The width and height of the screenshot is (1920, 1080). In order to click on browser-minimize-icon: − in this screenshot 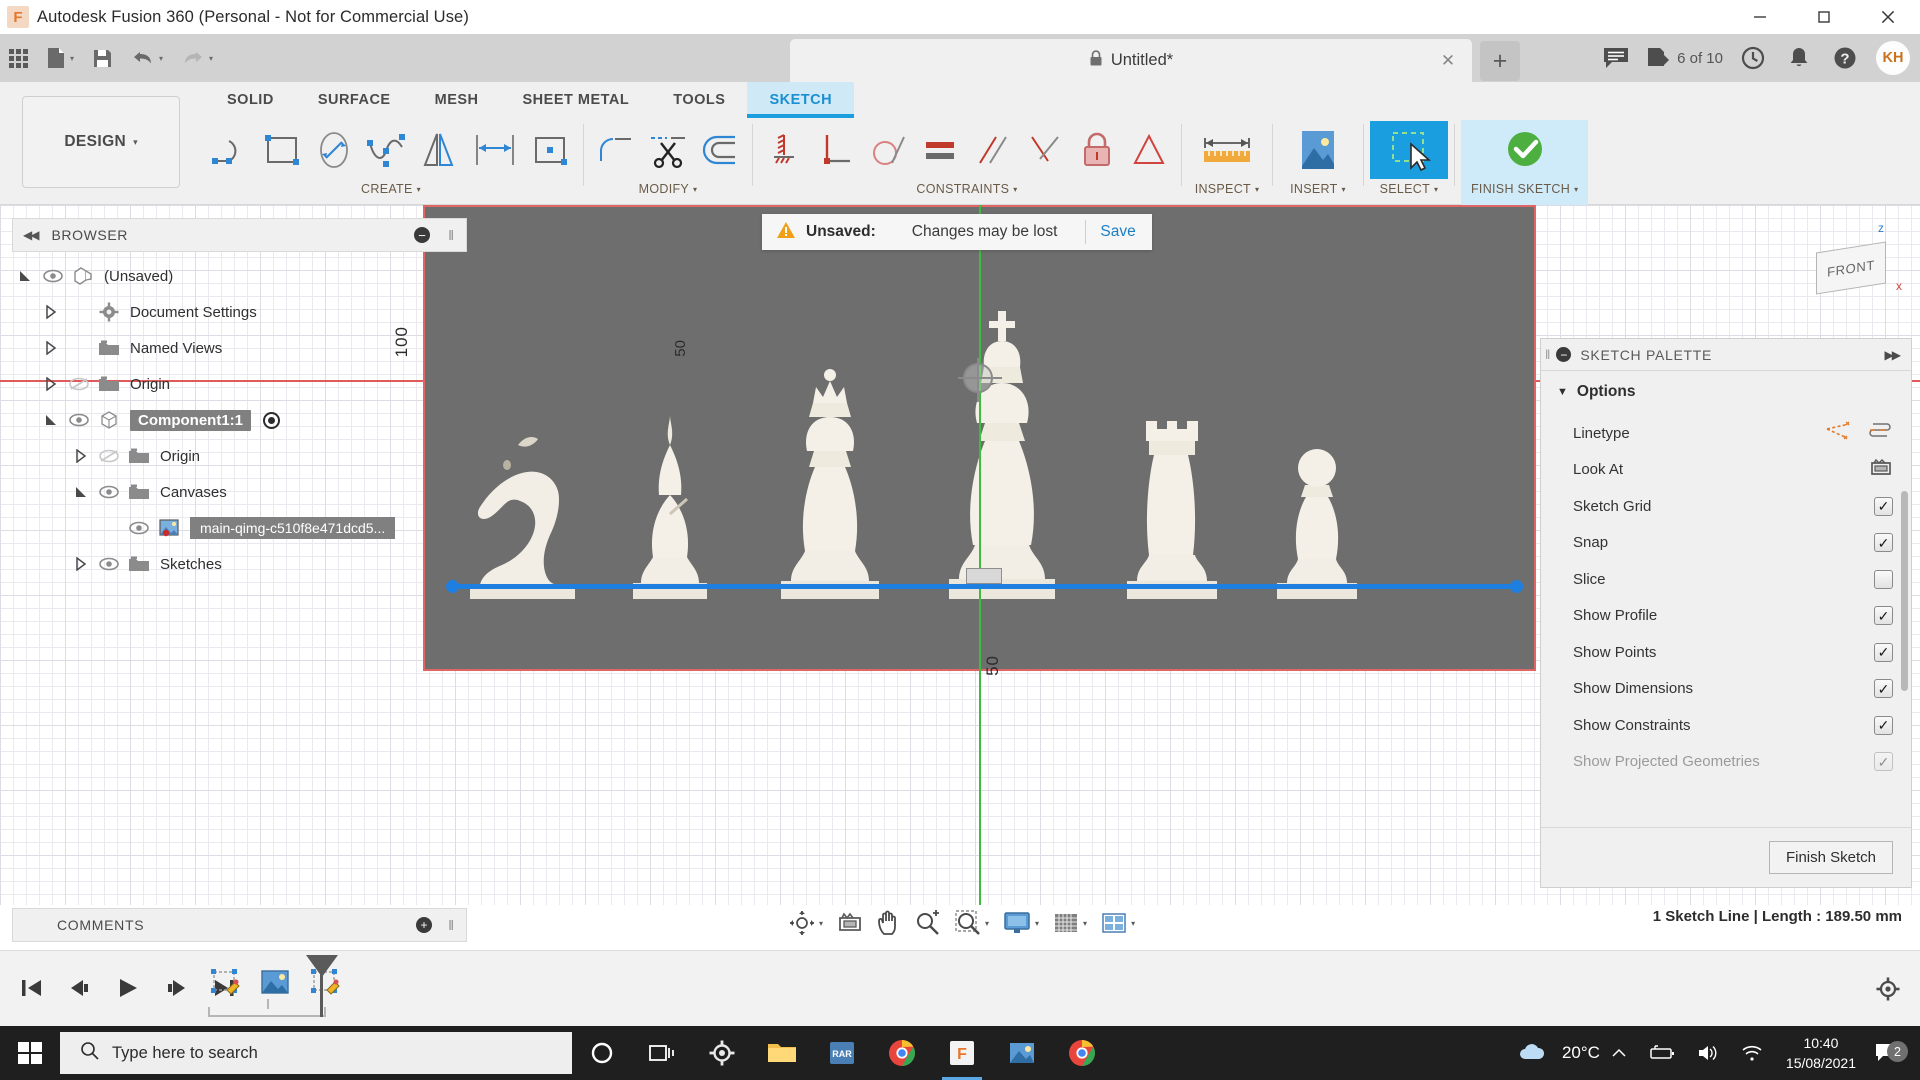, I will do `click(422, 235)`.